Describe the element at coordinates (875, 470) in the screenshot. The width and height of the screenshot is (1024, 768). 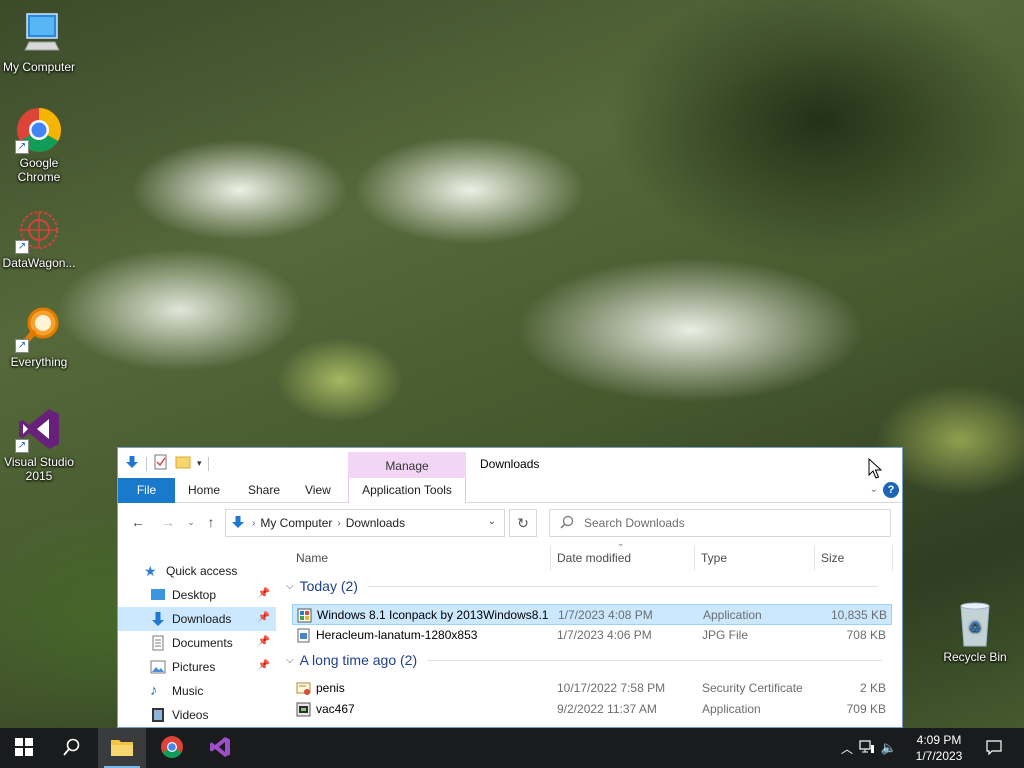
I see `mouse-cursor-icon` at that location.